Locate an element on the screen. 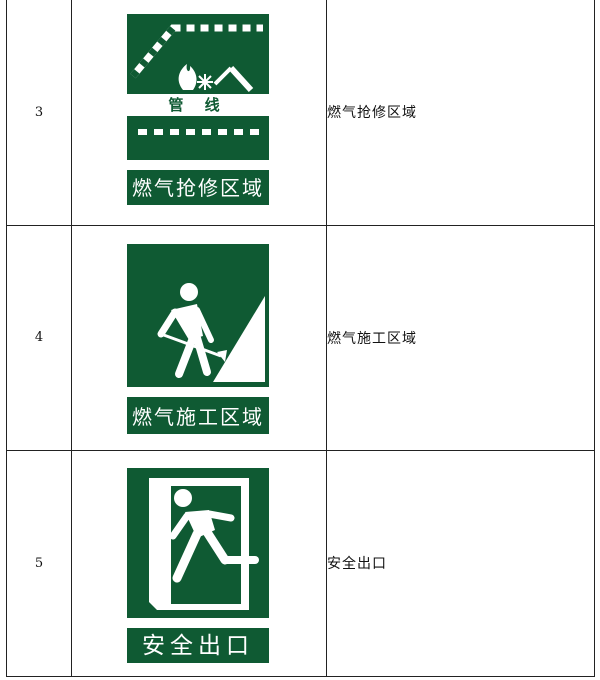 The width and height of the screenshot is (600, 680). row-number: 4 is located at coordinates (39, 337).